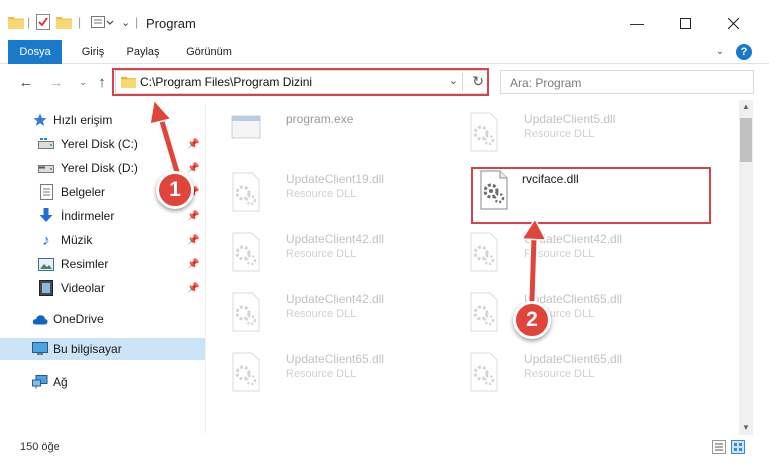 This screenshot has height=472, width=769. I want to click on step-1-badge: 1, so click(175, 190).